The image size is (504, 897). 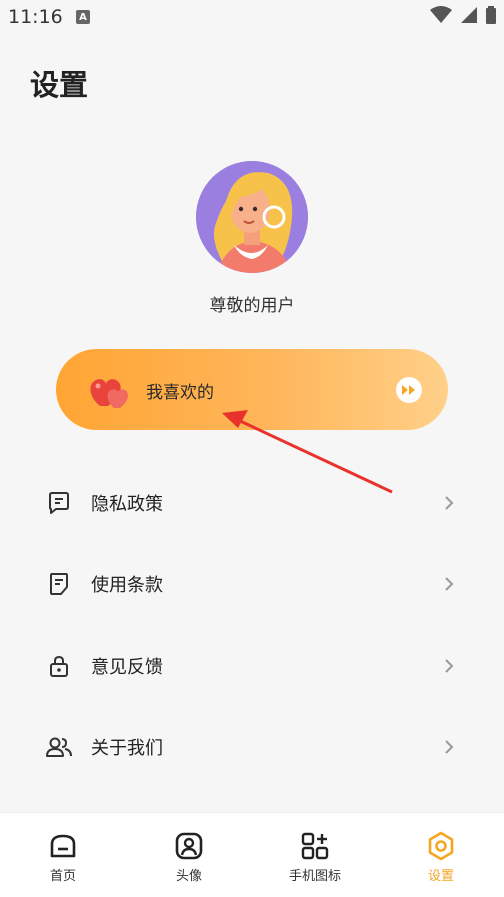 I want to click on nav-label-settings: 设置, so click(x=440, y=876).